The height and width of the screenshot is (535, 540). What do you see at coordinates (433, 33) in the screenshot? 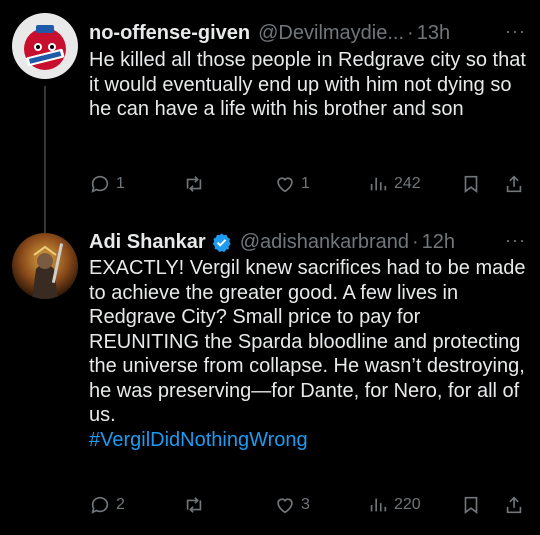
I see `timestamp: 13h` at bounding box center [433, 33].